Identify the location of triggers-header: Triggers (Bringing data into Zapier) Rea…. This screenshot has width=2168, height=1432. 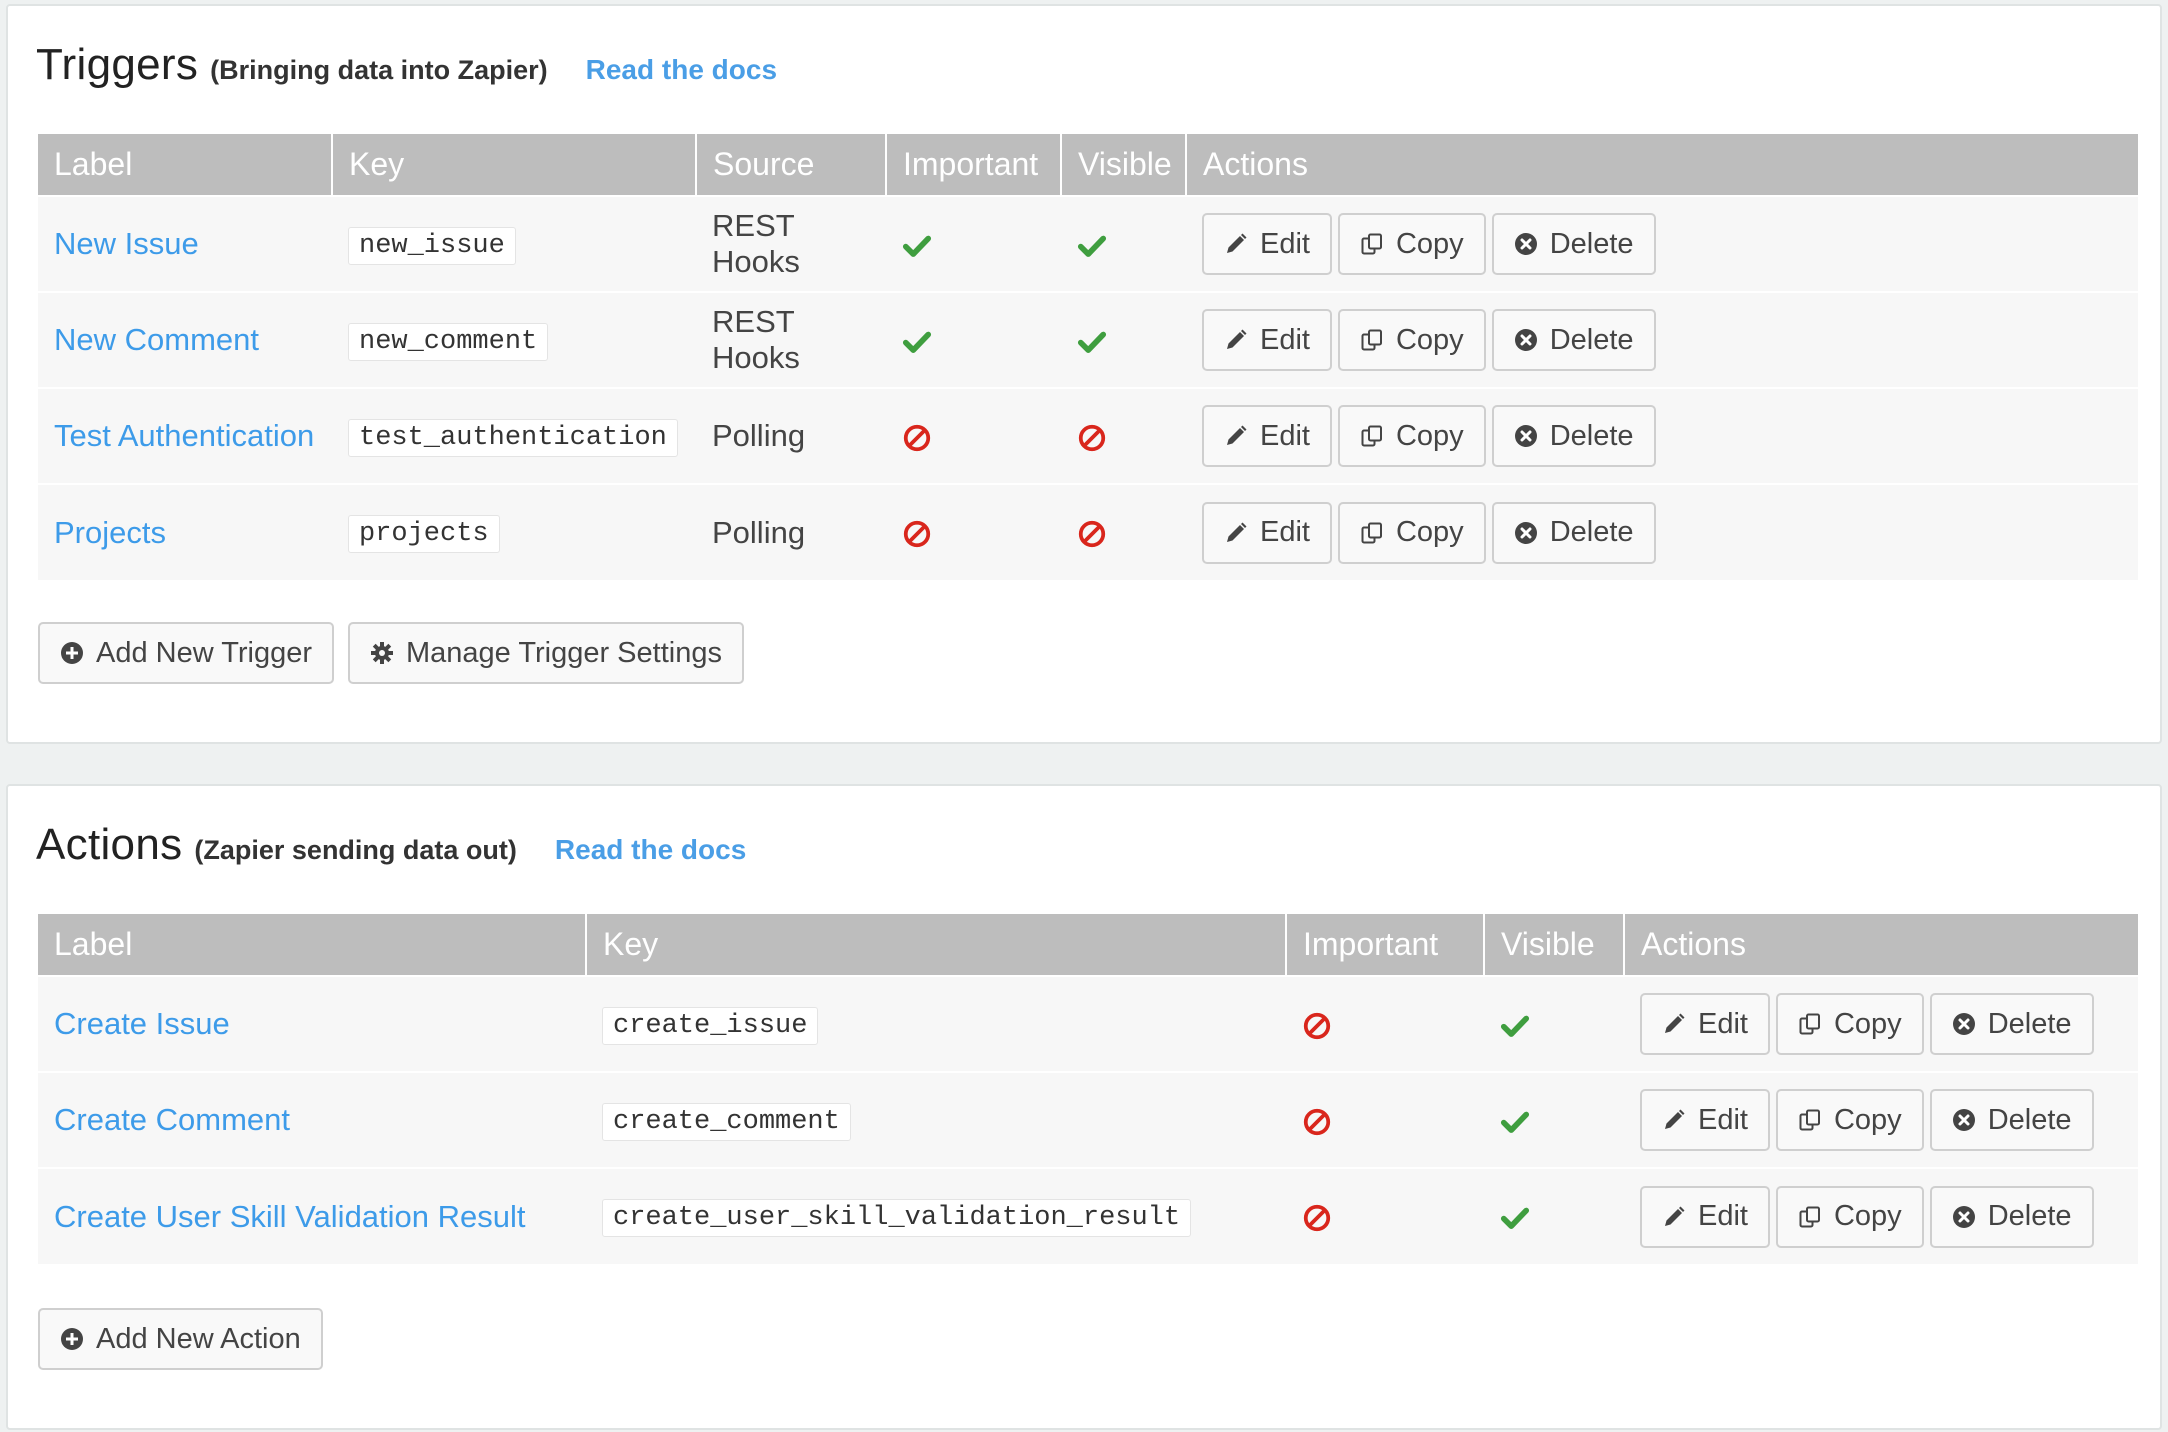
(406, 65).